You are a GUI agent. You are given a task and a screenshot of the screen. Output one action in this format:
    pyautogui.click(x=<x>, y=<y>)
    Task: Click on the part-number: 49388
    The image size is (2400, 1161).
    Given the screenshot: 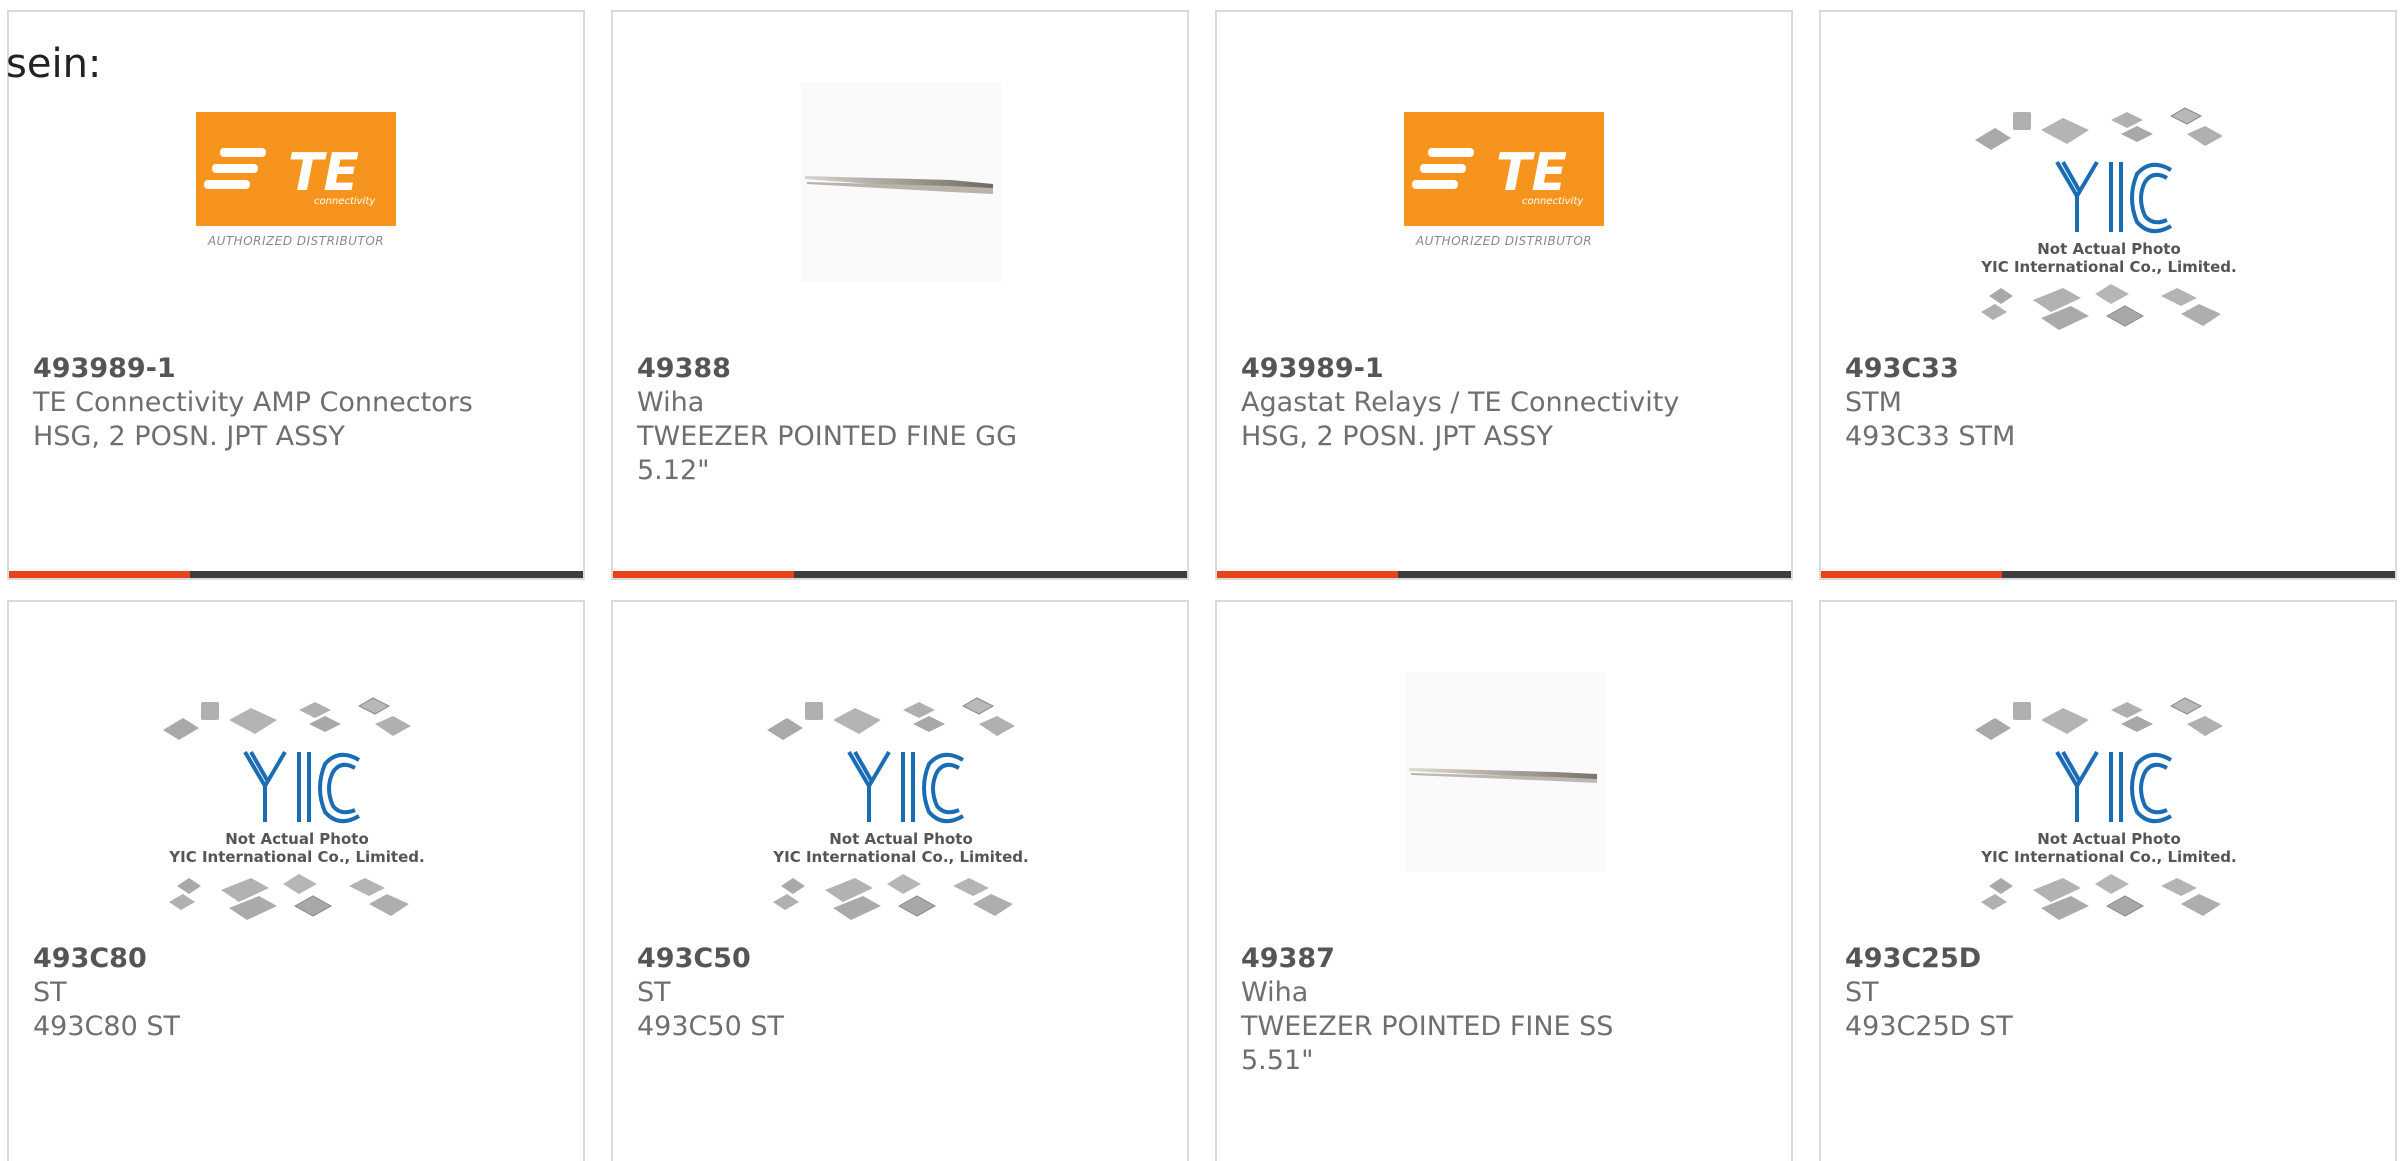 What is the action you would take?
    pyautogui.click(x=900, y=369)
    